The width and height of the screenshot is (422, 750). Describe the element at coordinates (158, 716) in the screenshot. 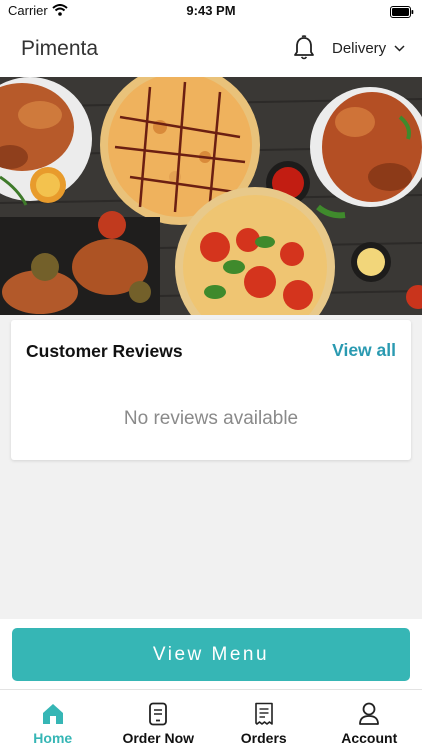

I see `order-now-icon` at that location.